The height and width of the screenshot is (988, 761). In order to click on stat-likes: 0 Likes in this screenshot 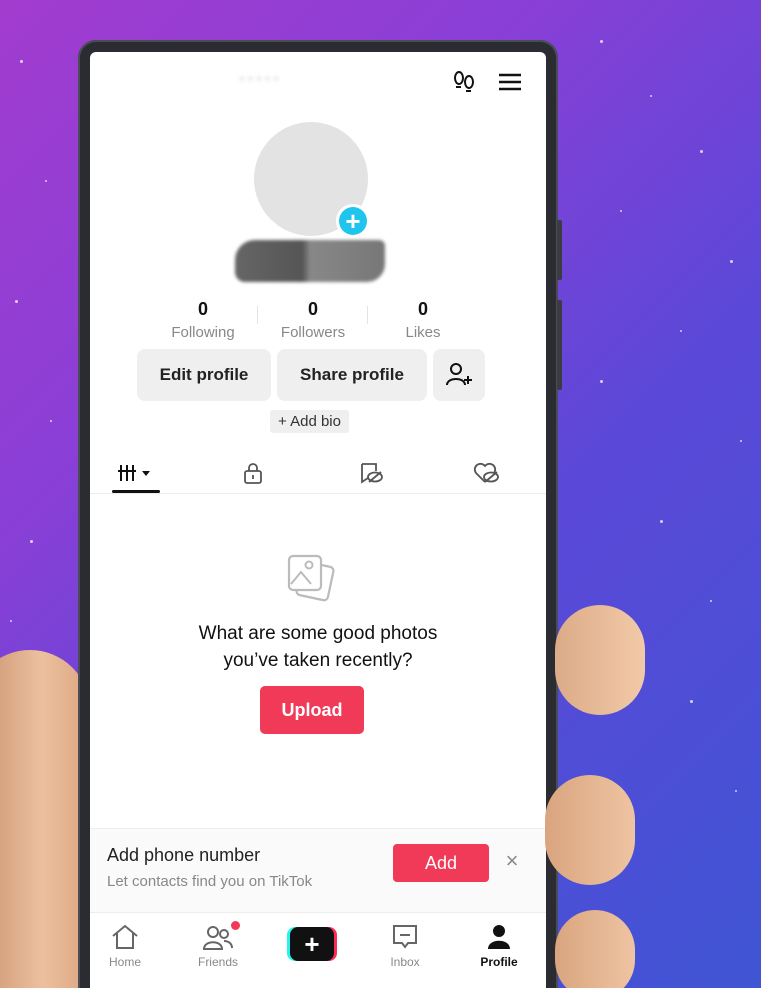, I will do `click(423, 319)`.